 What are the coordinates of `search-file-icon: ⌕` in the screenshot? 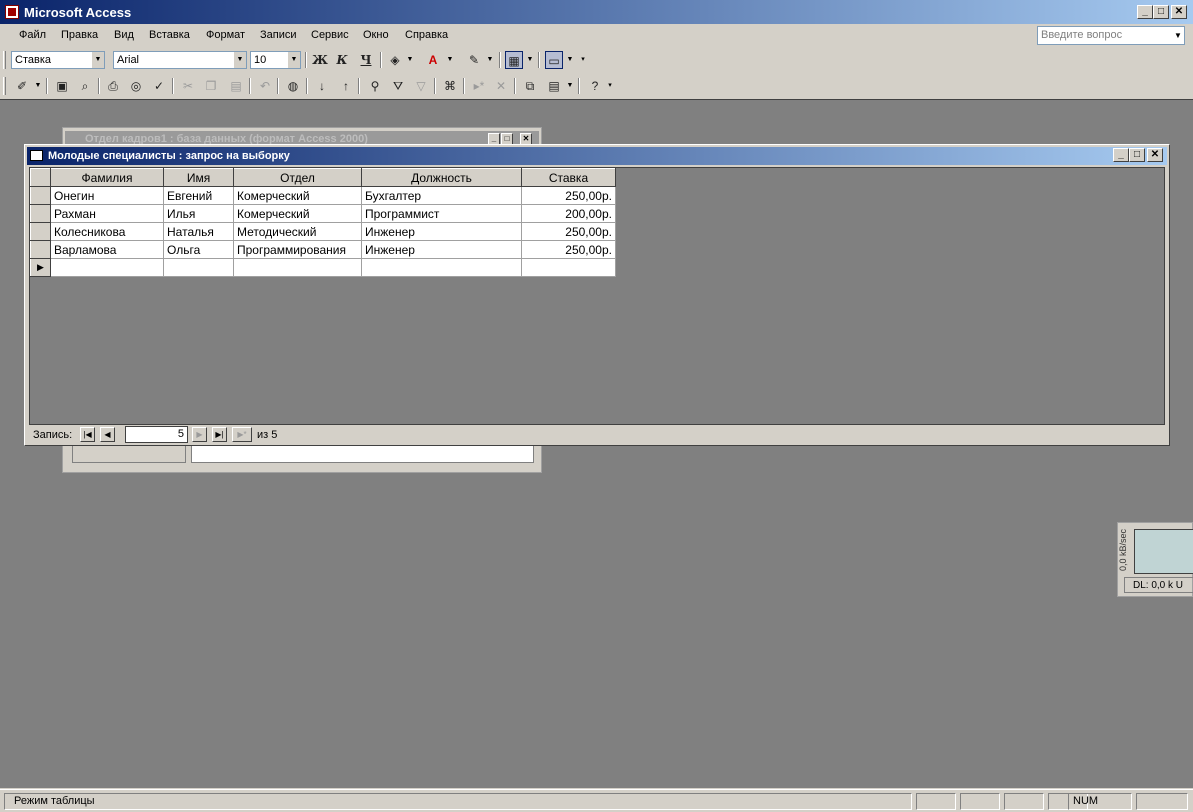 It's located at (85, 86).